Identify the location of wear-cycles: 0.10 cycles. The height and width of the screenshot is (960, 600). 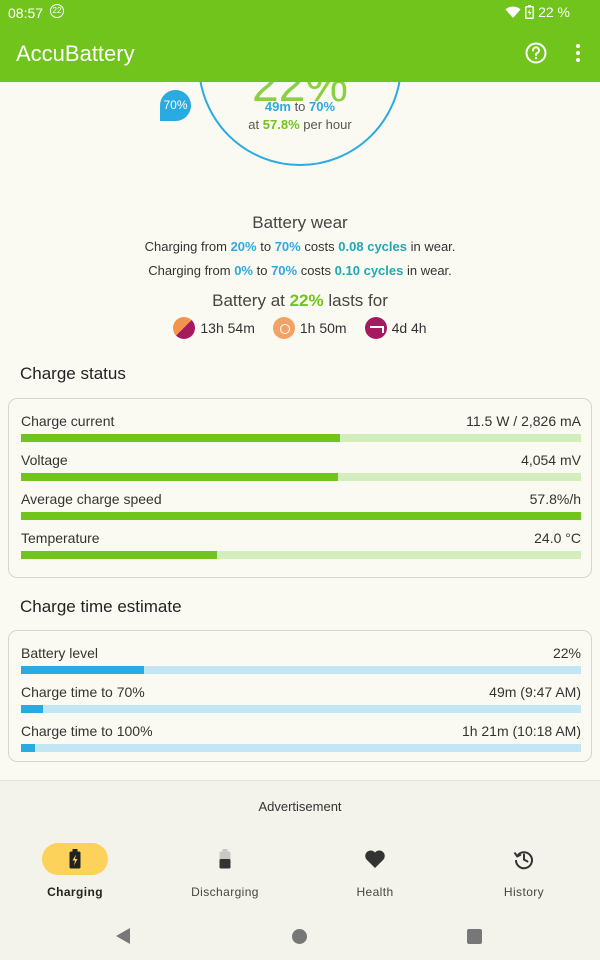
(369, 270).